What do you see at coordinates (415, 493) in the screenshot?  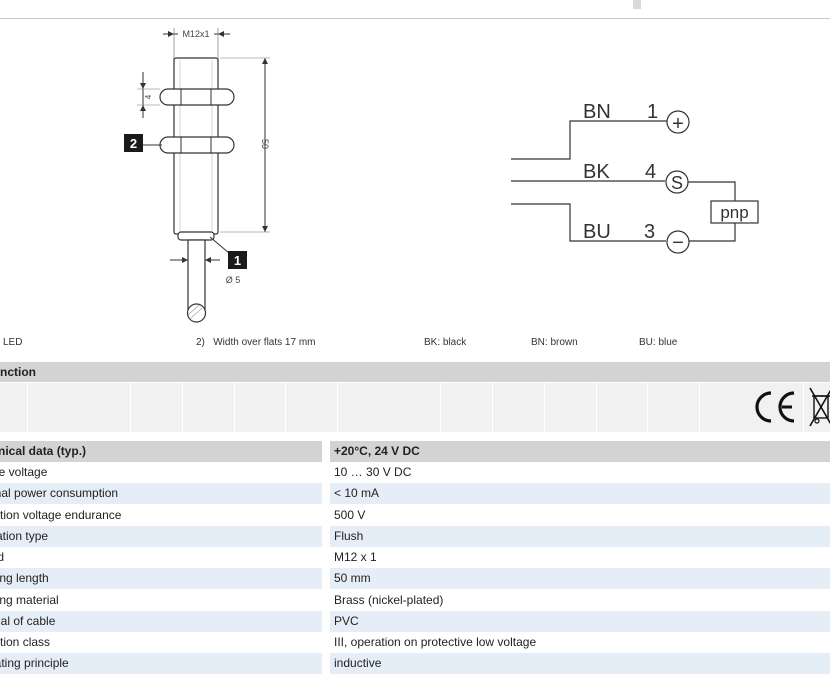 I see `table-row: ernal power consumption < 10 mA` at bounding box center [415, 493].